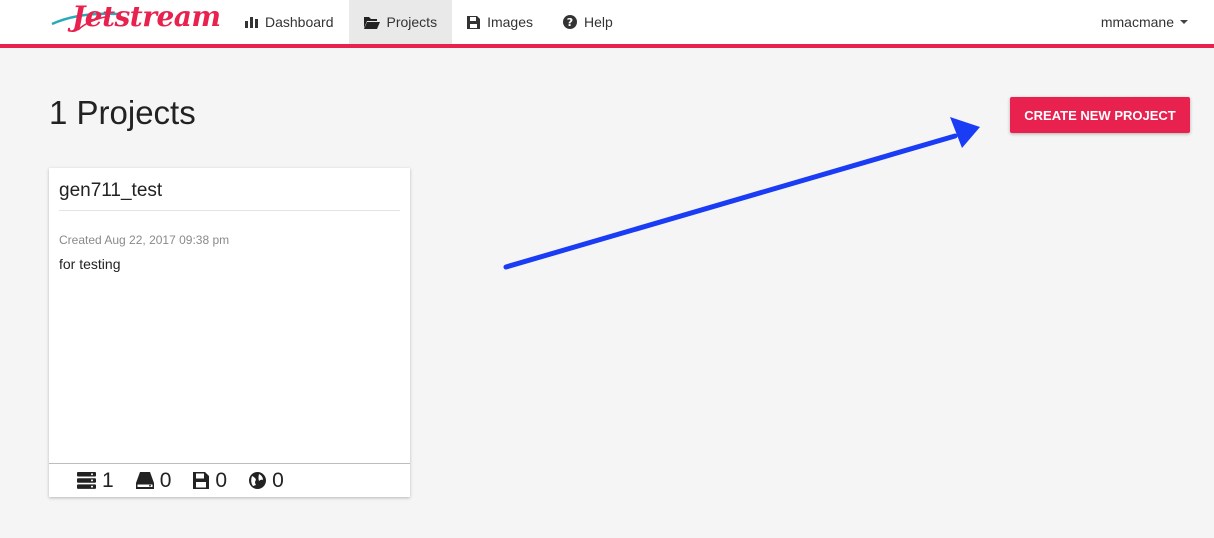 This screenshot has height=538, width=1214. Describe the element at coordinates (146, 16) in the screenshot. I see `logo-text: Jetstream` at that location.